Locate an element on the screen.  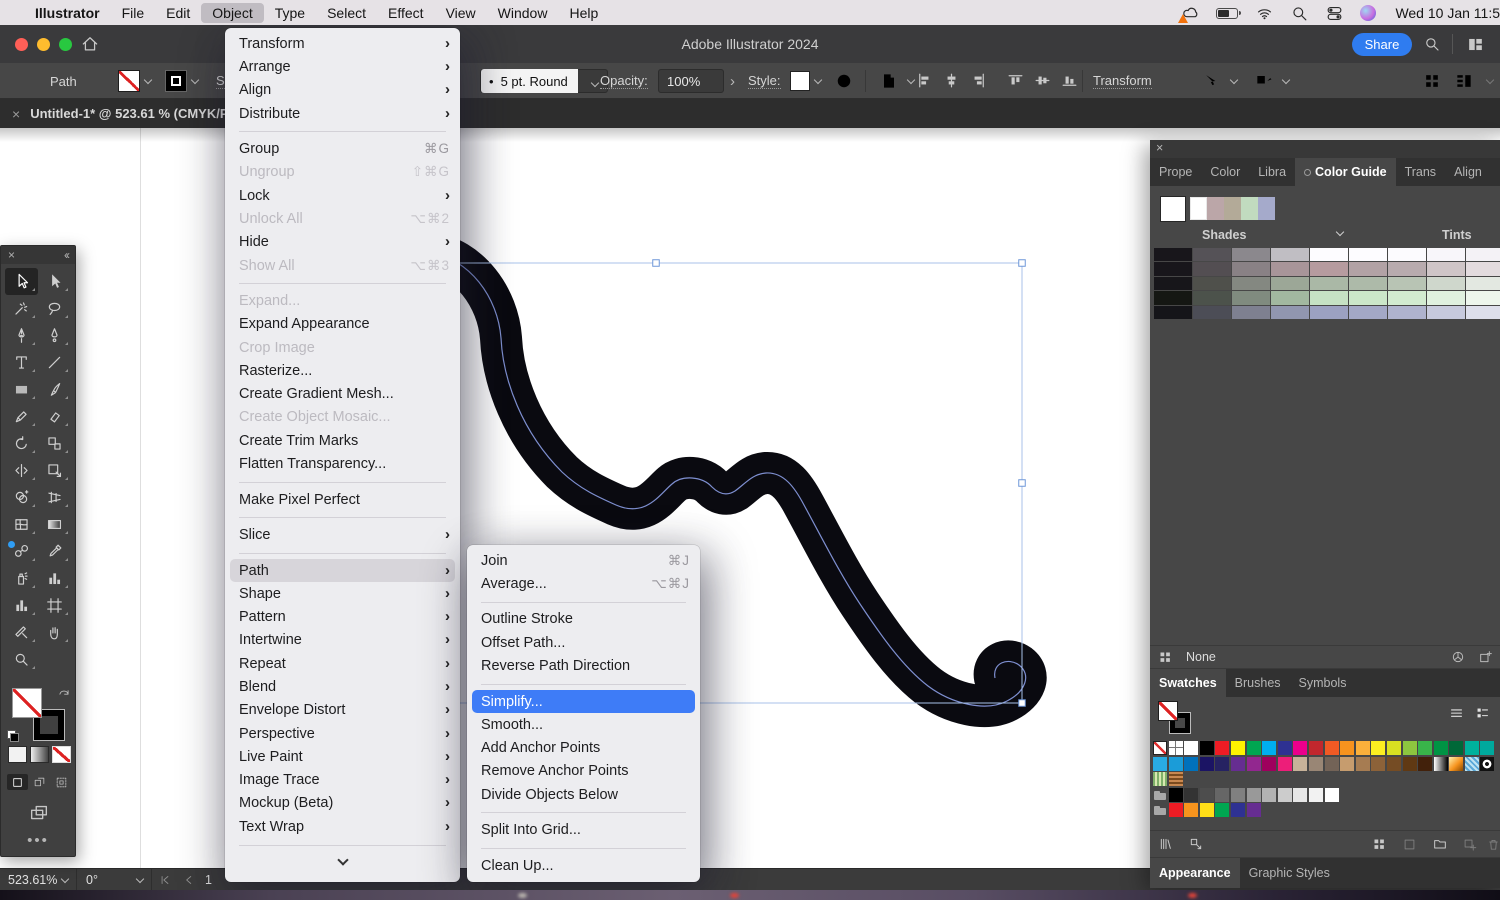
swatch-grad-bw is located at coordinates (1440, 763).